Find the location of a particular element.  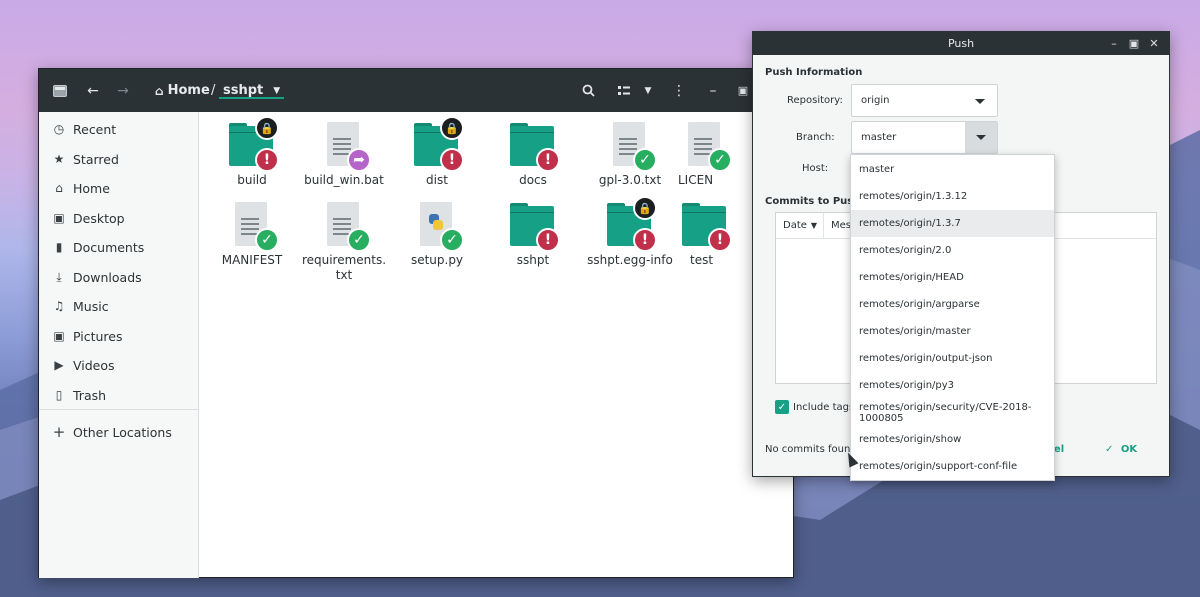

sidebar-item-downloads: ⤓ Downloads is located at coordinates (119, 277).